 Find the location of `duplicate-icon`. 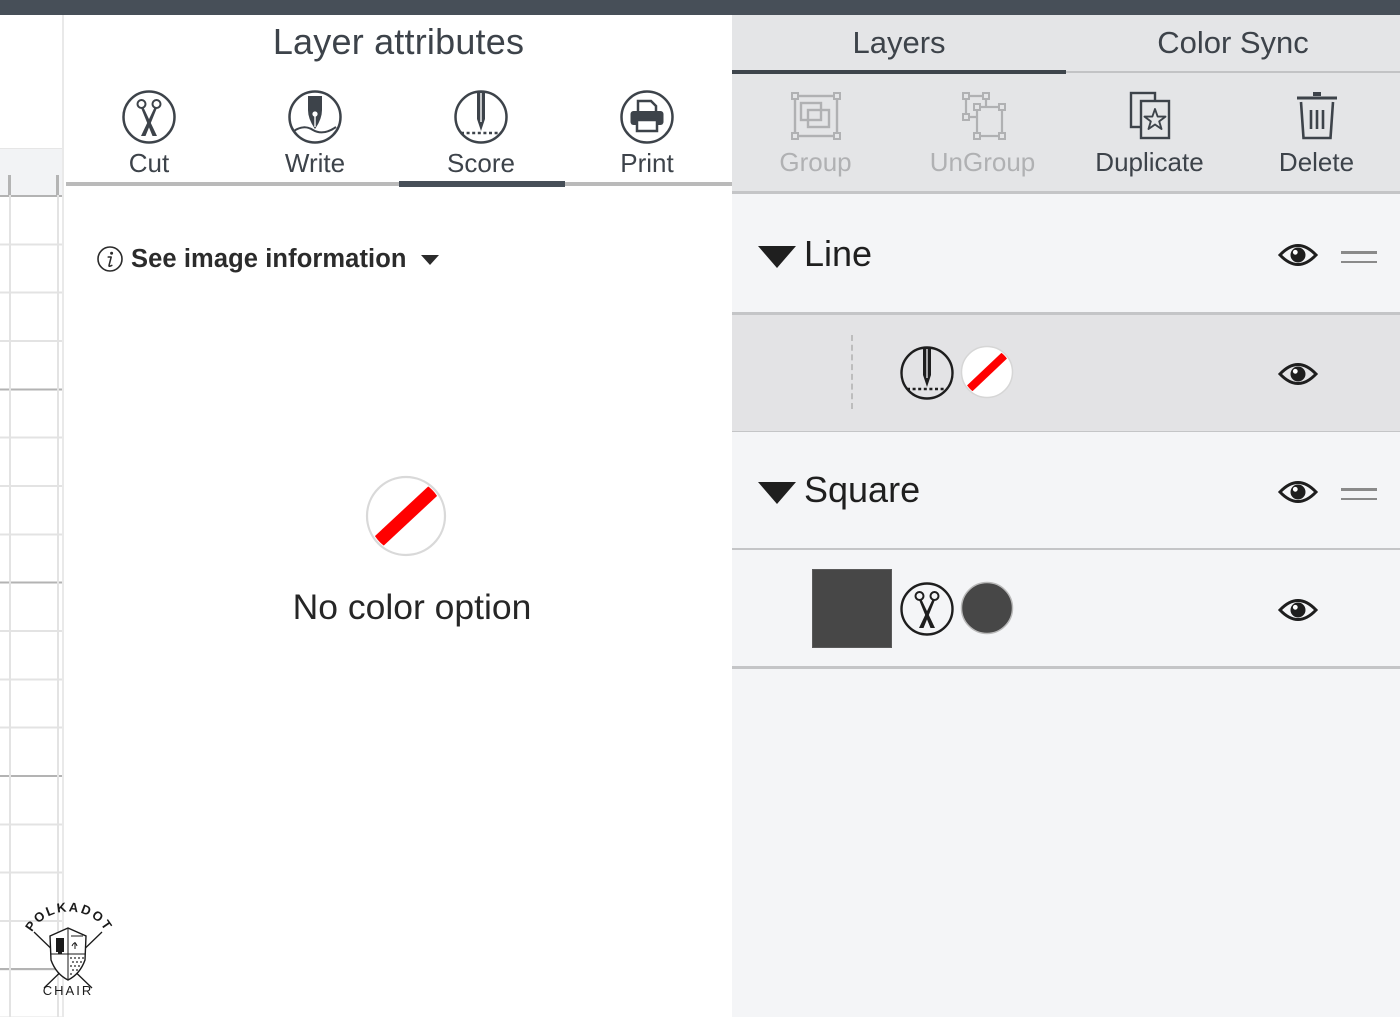

duplicate-icon is located at coordinates (1150, 115).